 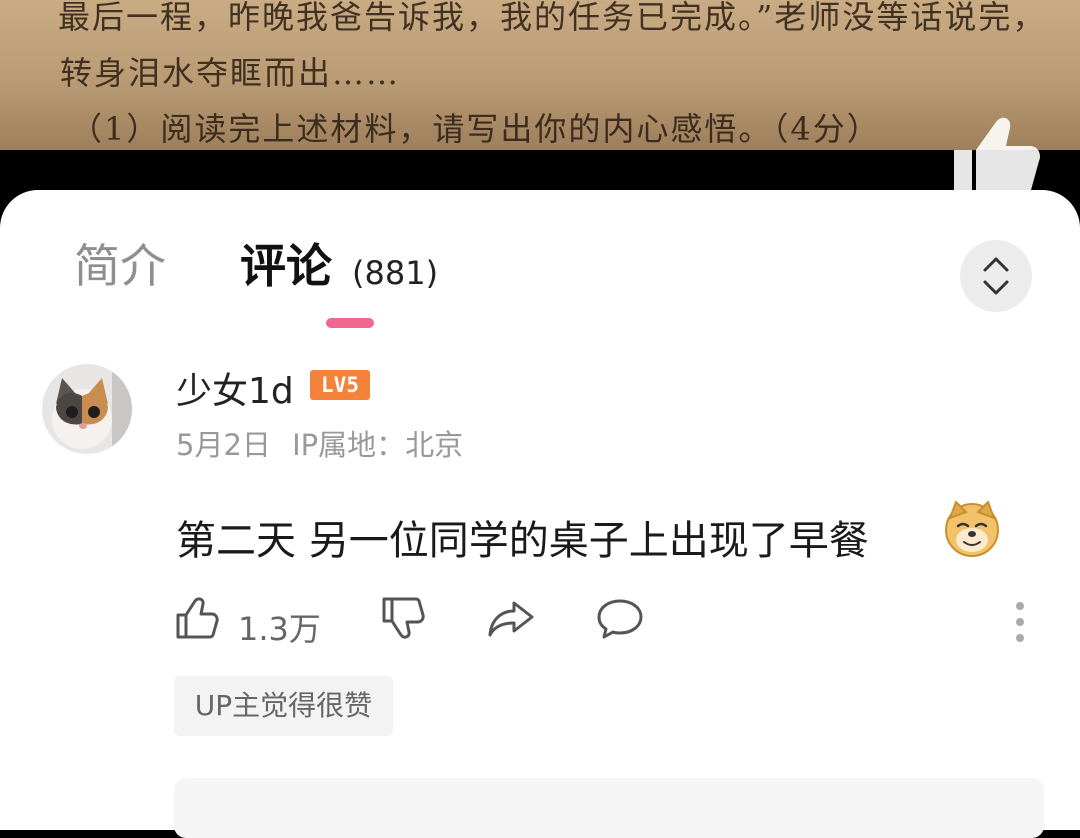 I want to click on active-tab-indicator, so click(x=350, y=323).